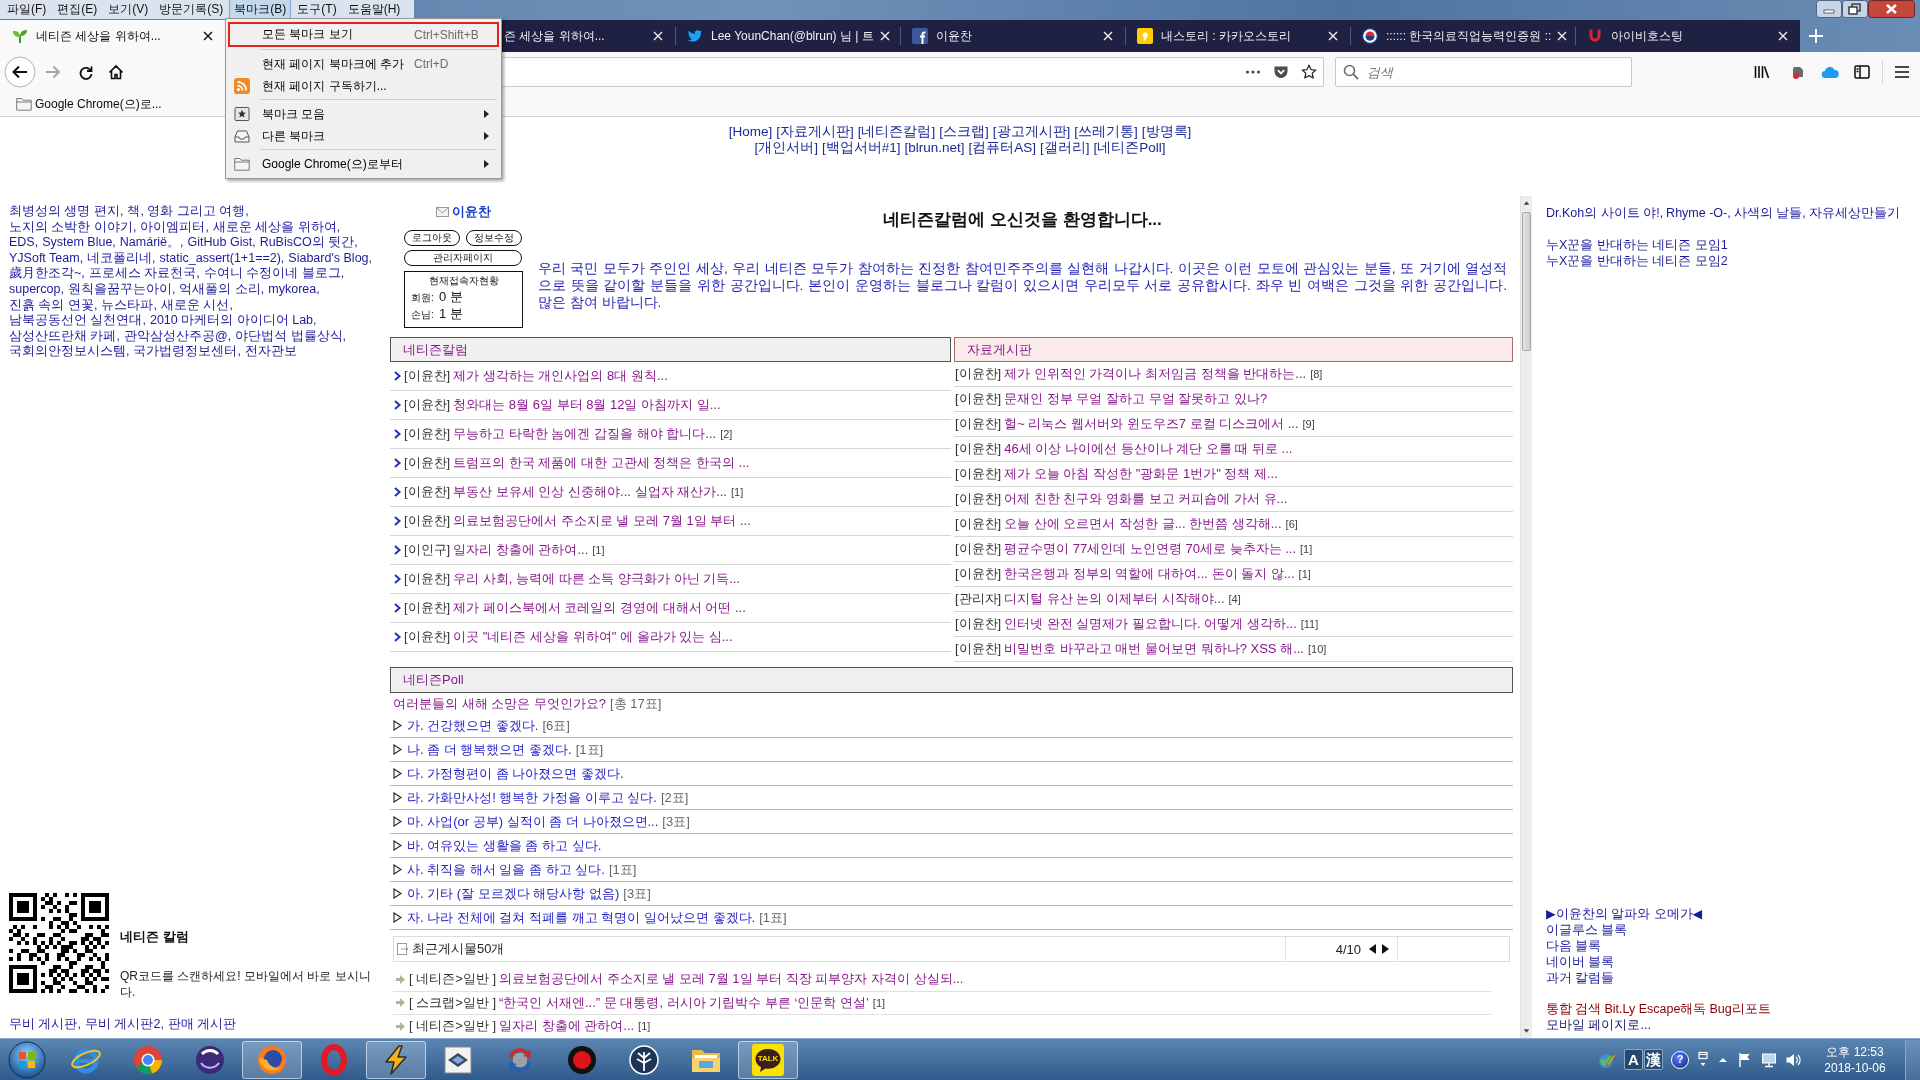 This screenshot has height=1080, width=1920. What do you see at coordinates (66, 212) in the screenshot?
I see `blog-link: 최병성의 생명 편지,` at bounding box center [66, 212].